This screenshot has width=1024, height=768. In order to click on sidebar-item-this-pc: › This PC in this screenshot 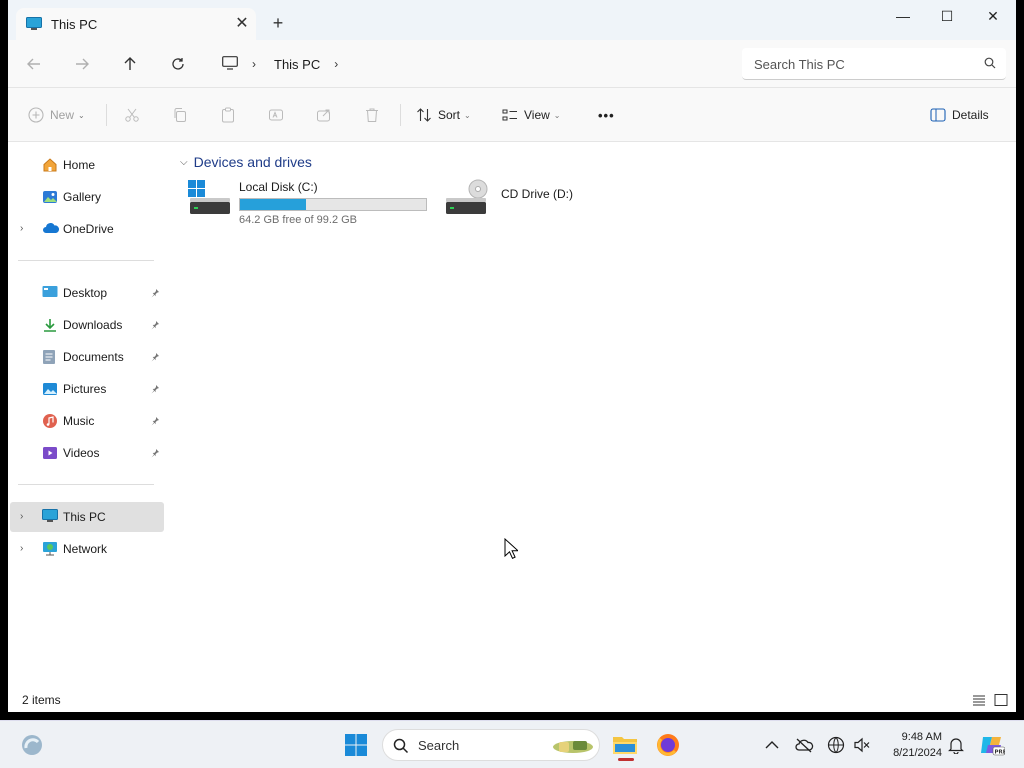, I will do `click(87, 517)`.